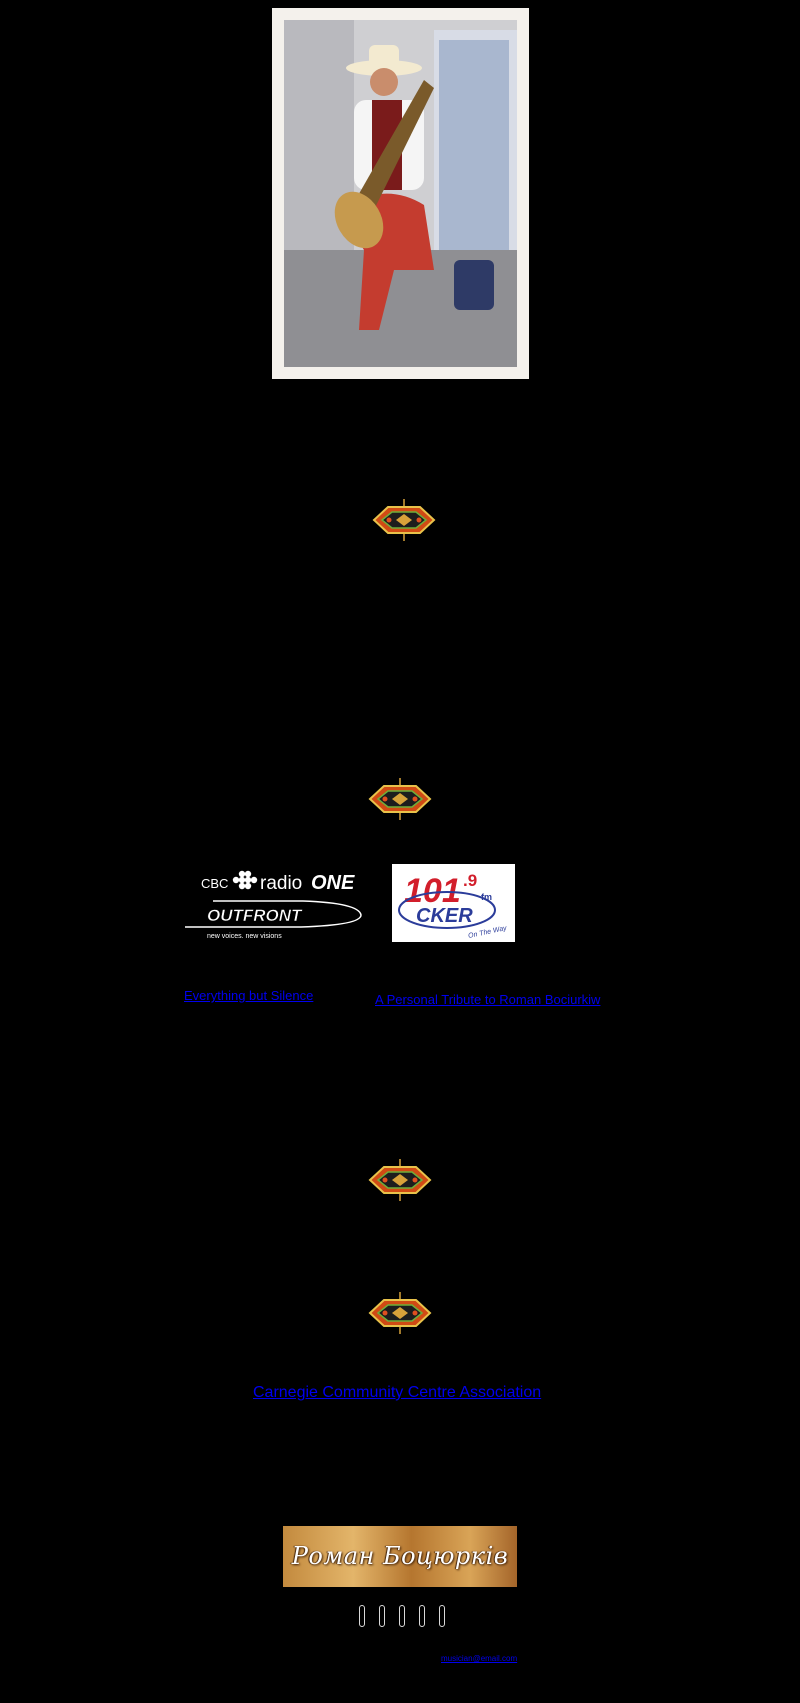  I want to click on one-text: ONE, so click(333, 883).